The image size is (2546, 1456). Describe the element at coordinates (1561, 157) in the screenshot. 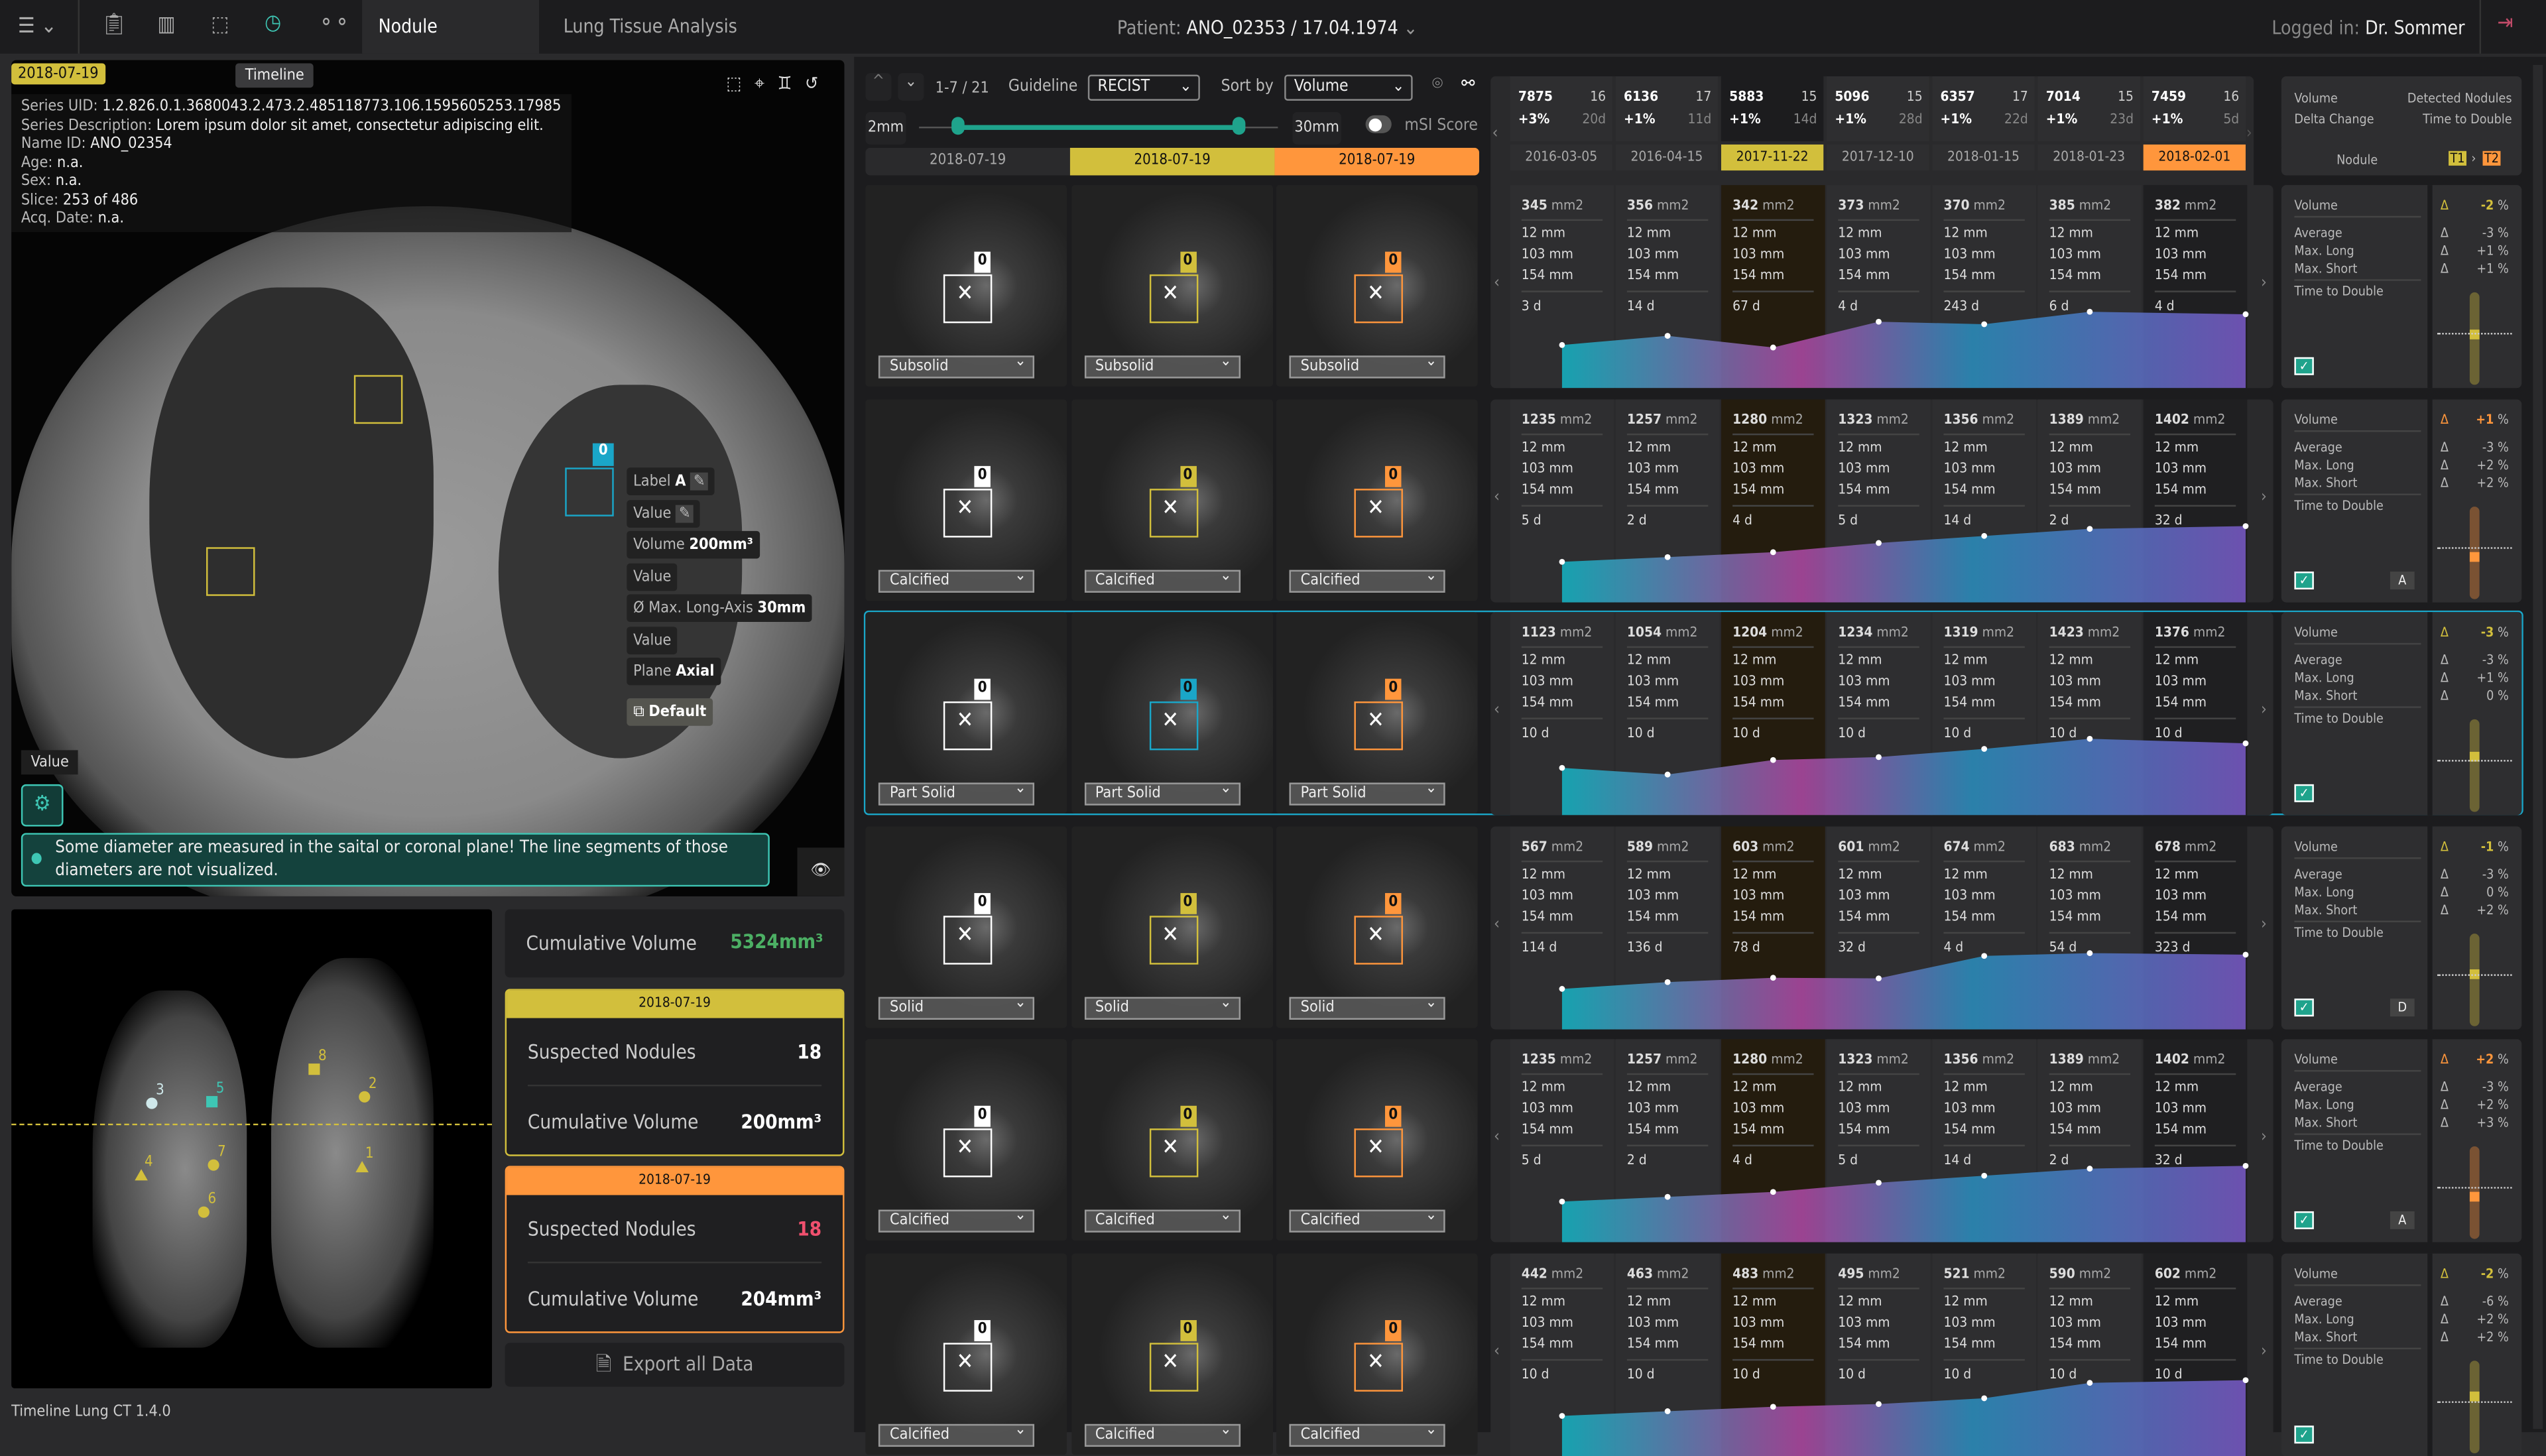

I see `timepoint-date: 2016-03-05` at that location.